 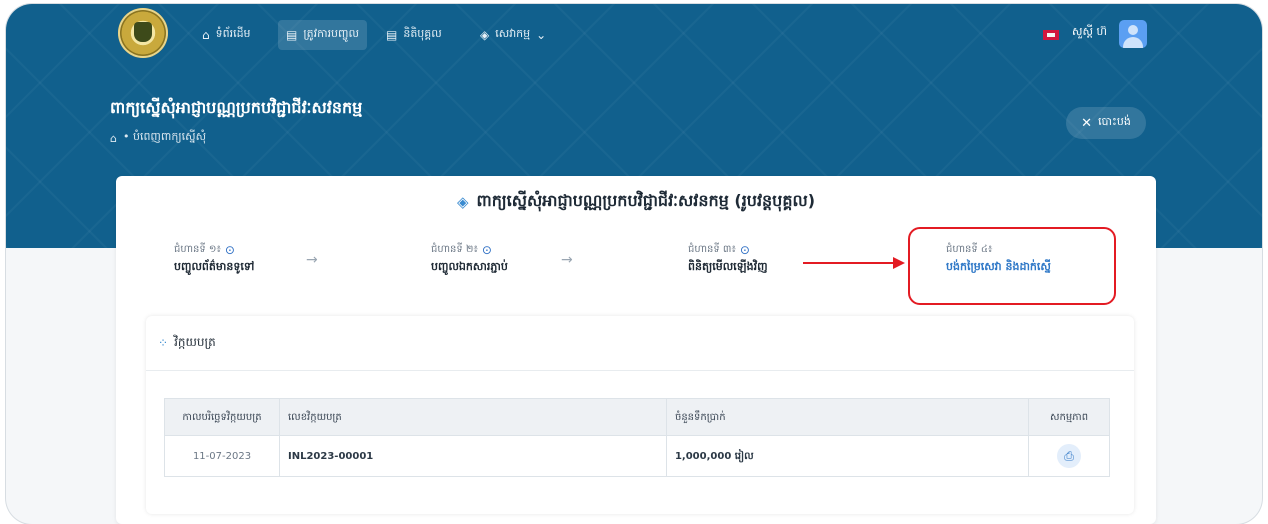 I want to click on user-greeting: សួស្តី ហ៊, so click(x=1089, y=31).